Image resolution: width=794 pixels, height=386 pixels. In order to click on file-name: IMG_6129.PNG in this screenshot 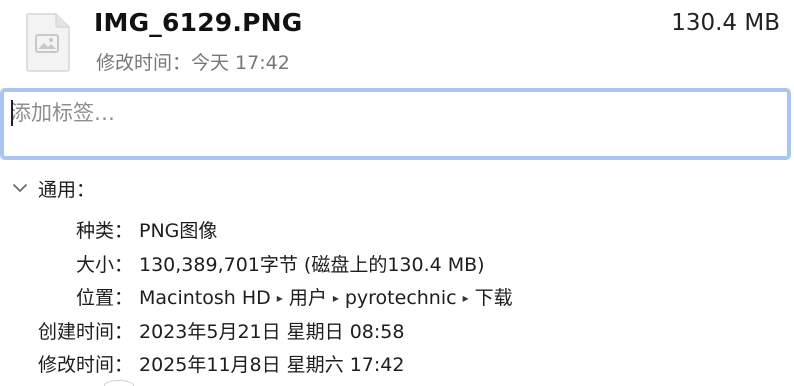, I will do `click(198, 22)`.